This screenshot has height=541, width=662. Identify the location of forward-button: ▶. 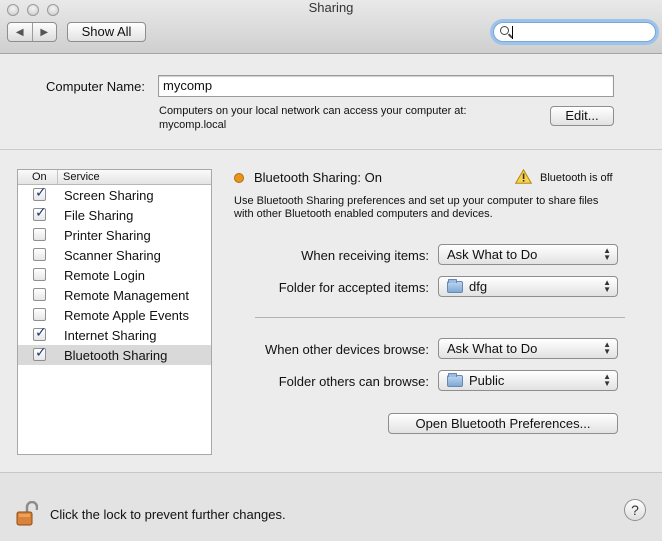
(44, 32).